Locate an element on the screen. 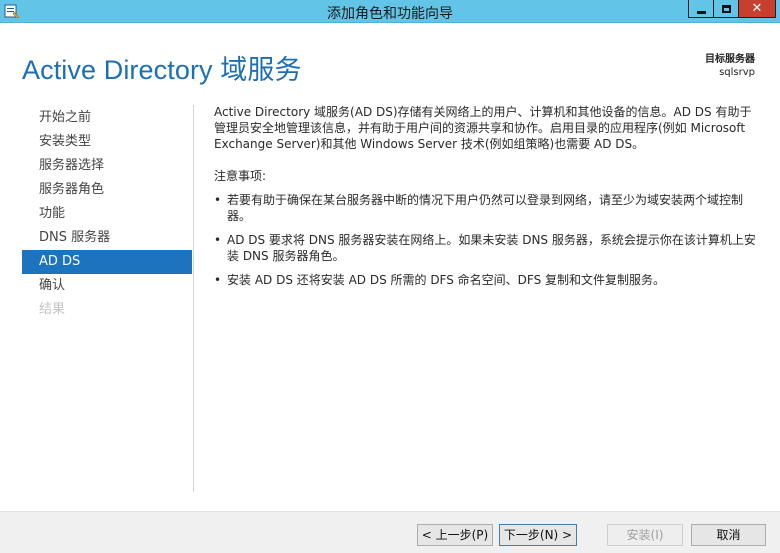 This screenshot has height=553, width=780. nav-item-server-selection: 服务器选择 is located at coordinates (107, 166).